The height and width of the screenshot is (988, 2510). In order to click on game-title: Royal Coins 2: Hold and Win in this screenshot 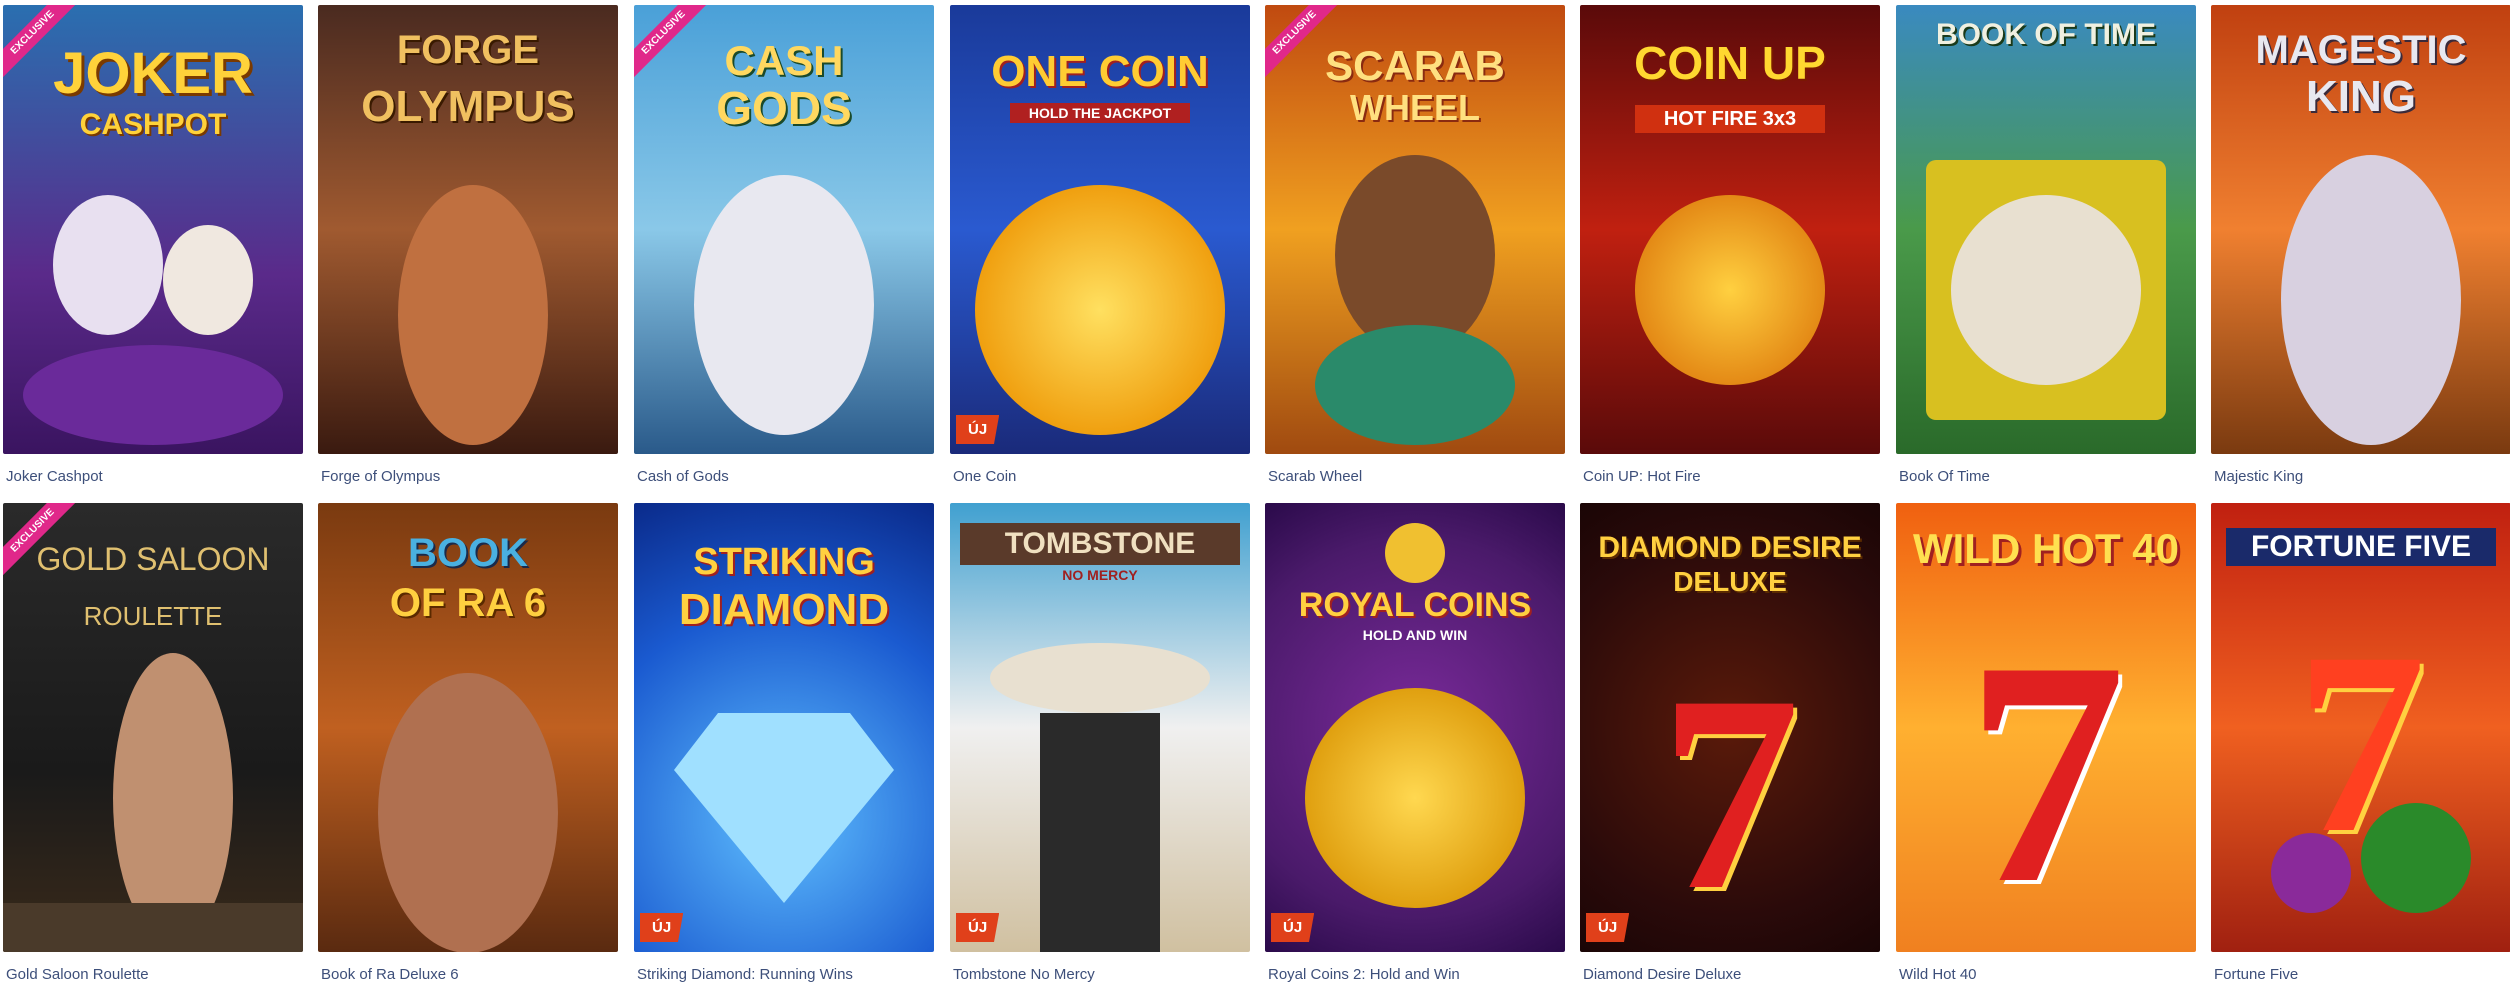, I will do `click(1364, 974)`.